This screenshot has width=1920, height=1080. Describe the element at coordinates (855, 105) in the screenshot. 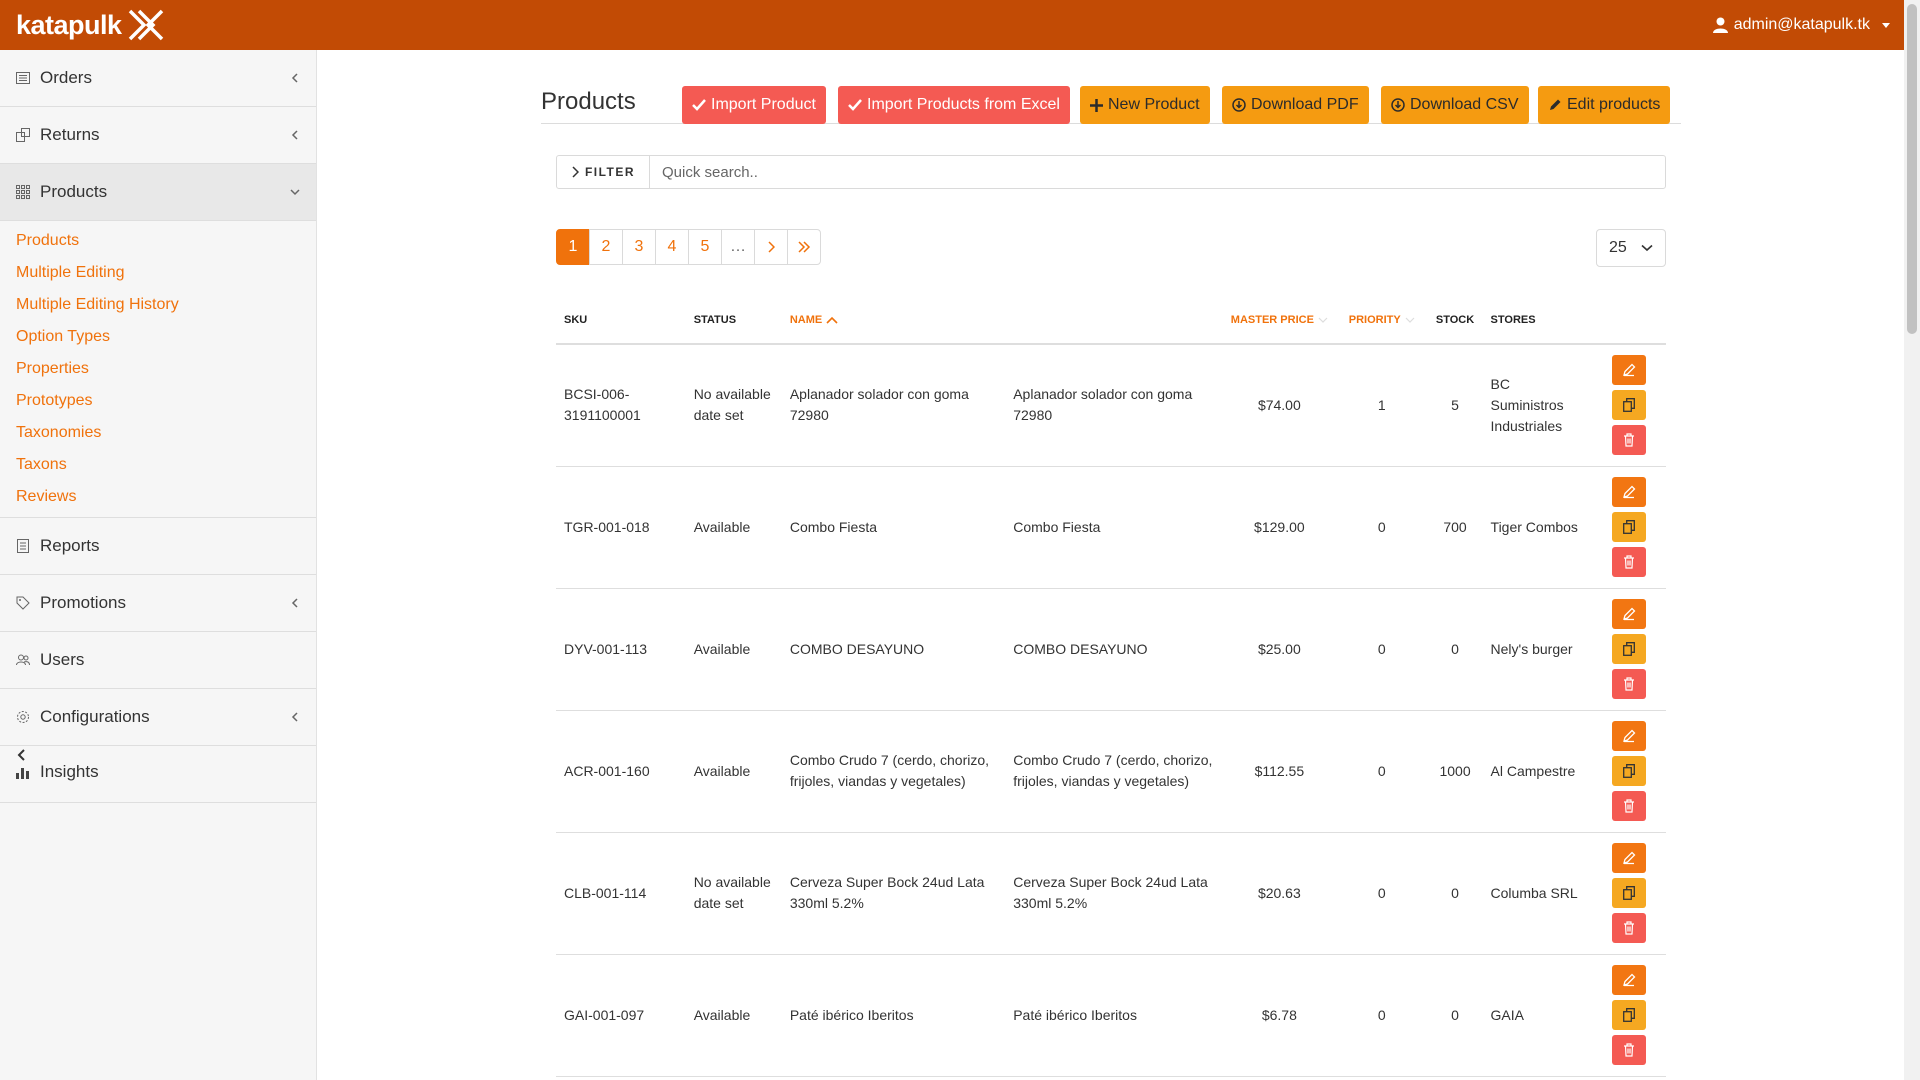

I see `check-icon` at that location.